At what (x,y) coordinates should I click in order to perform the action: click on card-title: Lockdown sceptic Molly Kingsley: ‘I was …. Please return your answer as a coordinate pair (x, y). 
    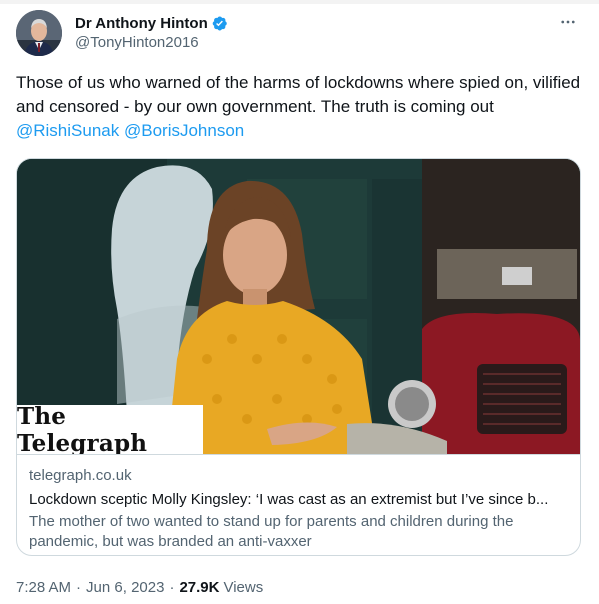
    Looking at the image, I should click on (289, 499).